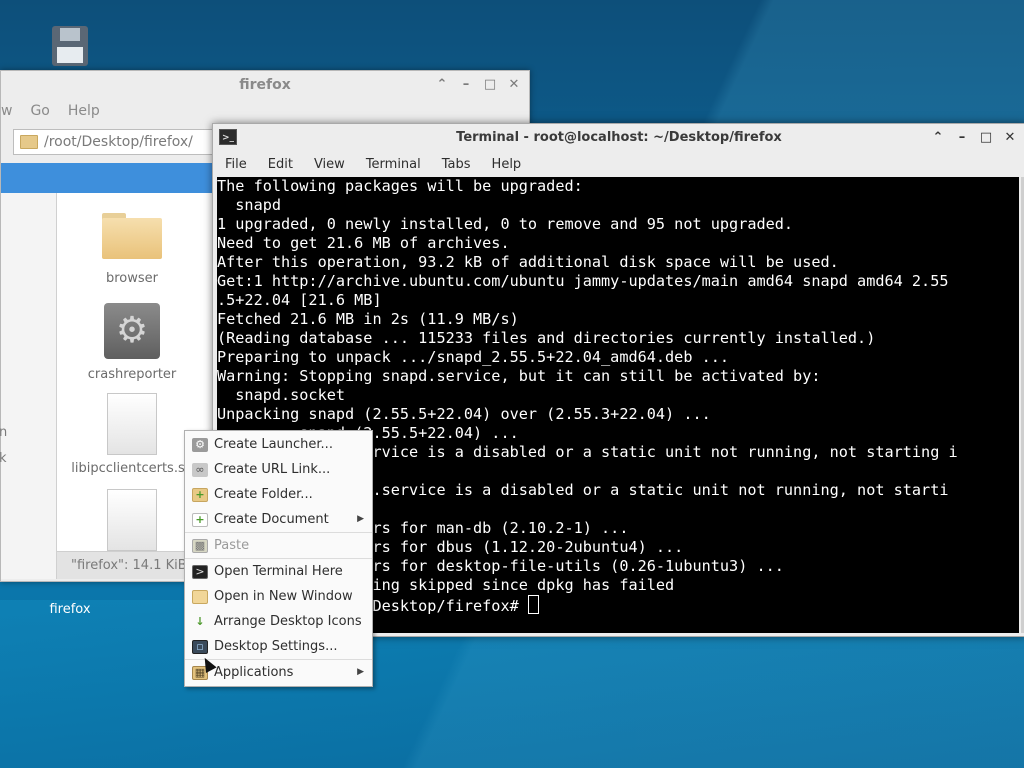  I want to click on menu-edit: Edit, so click(279, 164).